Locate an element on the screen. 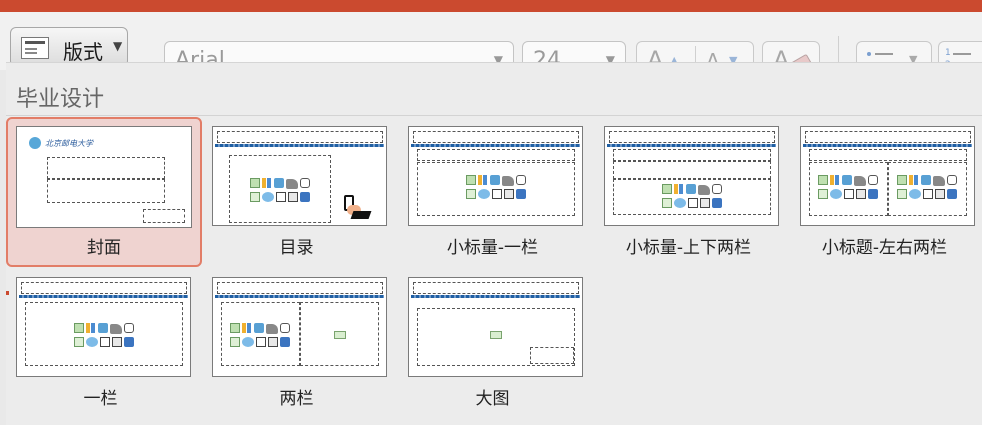 The image size is (982, 425). section-divider is located at coordinates (494, 115).